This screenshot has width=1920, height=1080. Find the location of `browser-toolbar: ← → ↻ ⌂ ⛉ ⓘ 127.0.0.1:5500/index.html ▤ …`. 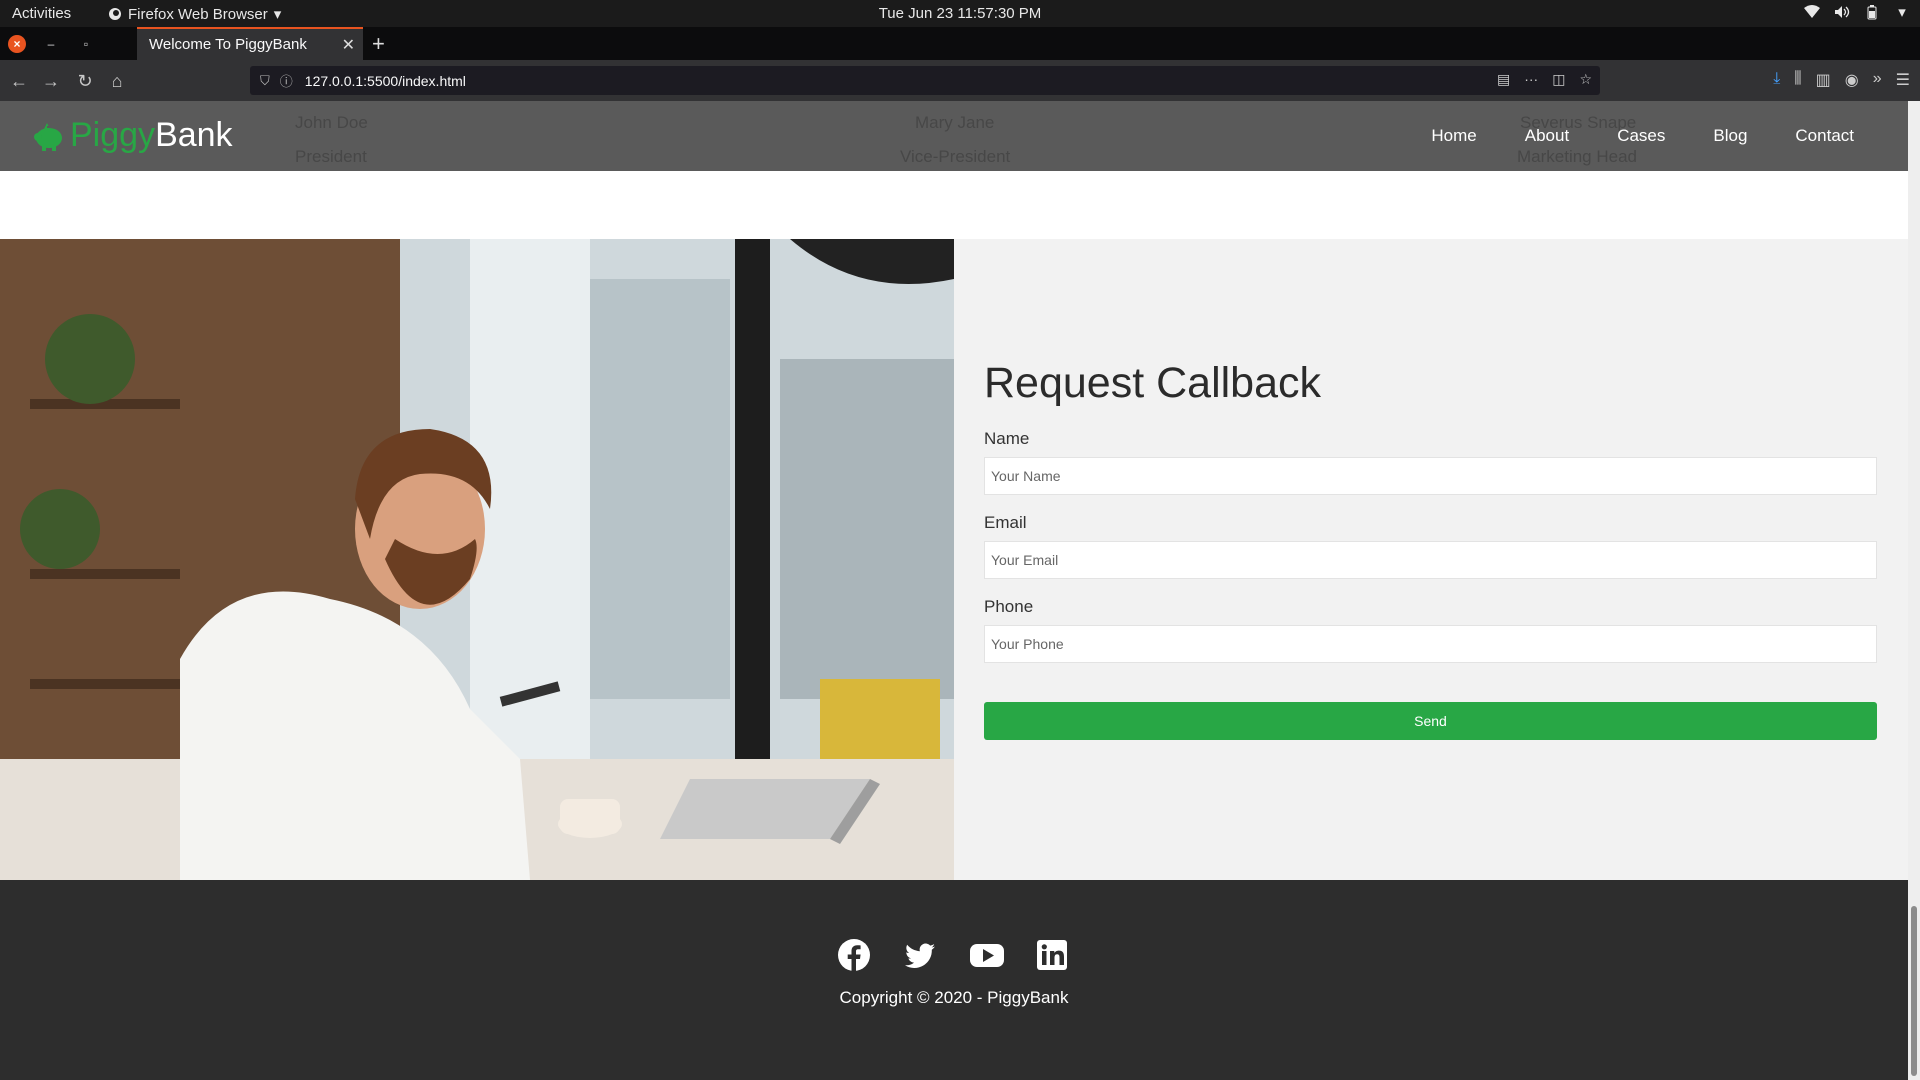

browser-toolbar: ← → ↻ ⌂ ⛉ ⓘ 127.0.0.1:5500/index.html ▤ … is located at coordinates (960, 80).